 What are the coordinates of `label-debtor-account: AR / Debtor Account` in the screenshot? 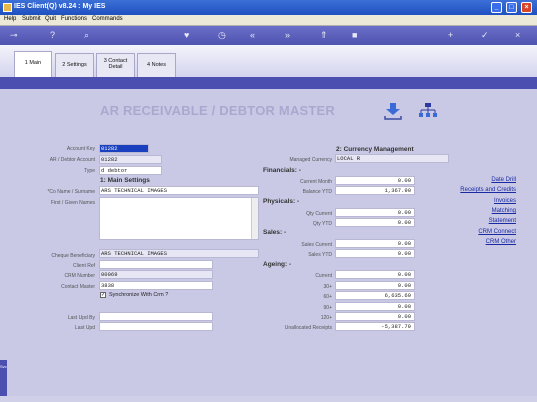 It's located at (72, 160).